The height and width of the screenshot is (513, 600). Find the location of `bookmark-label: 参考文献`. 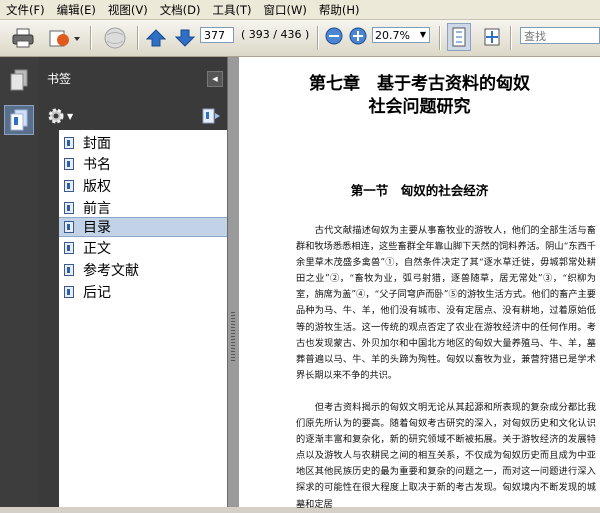

bookmark-label: 参考文献 is located at coordinates (111, 271).